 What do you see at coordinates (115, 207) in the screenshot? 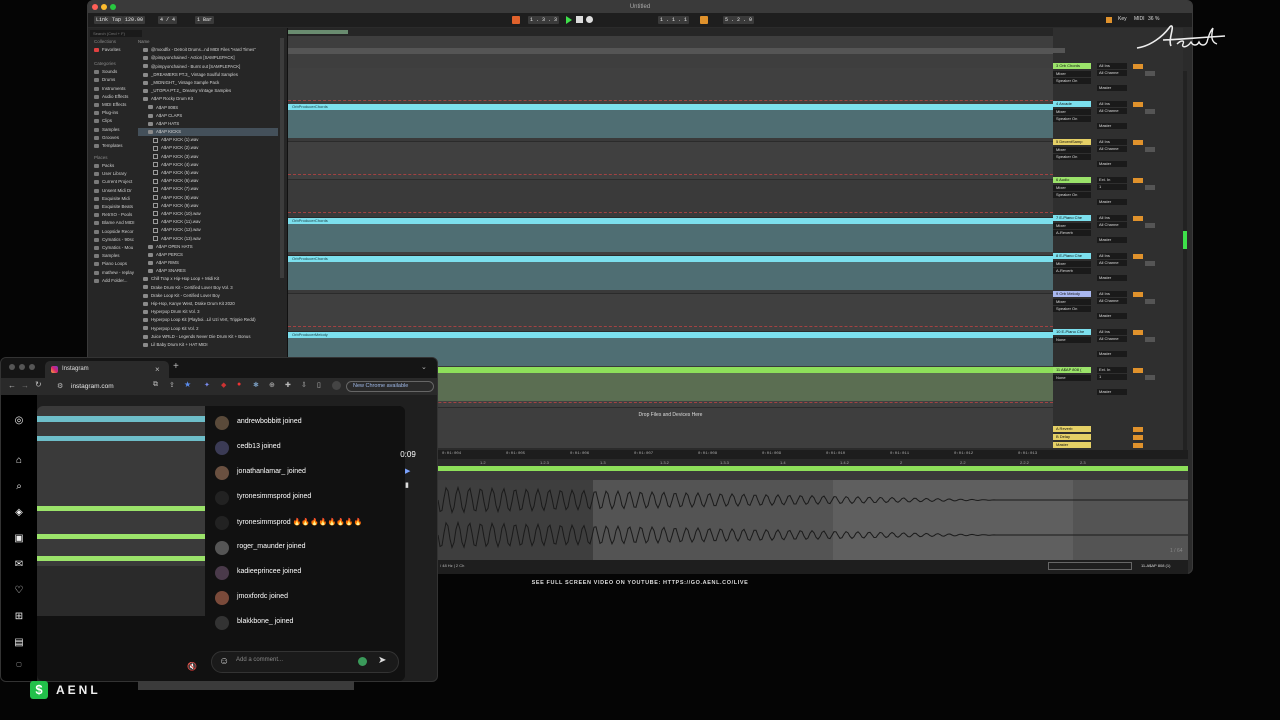
I see `sidebar-item-place: Exquisite Beats` at bounding box center [115, 207].